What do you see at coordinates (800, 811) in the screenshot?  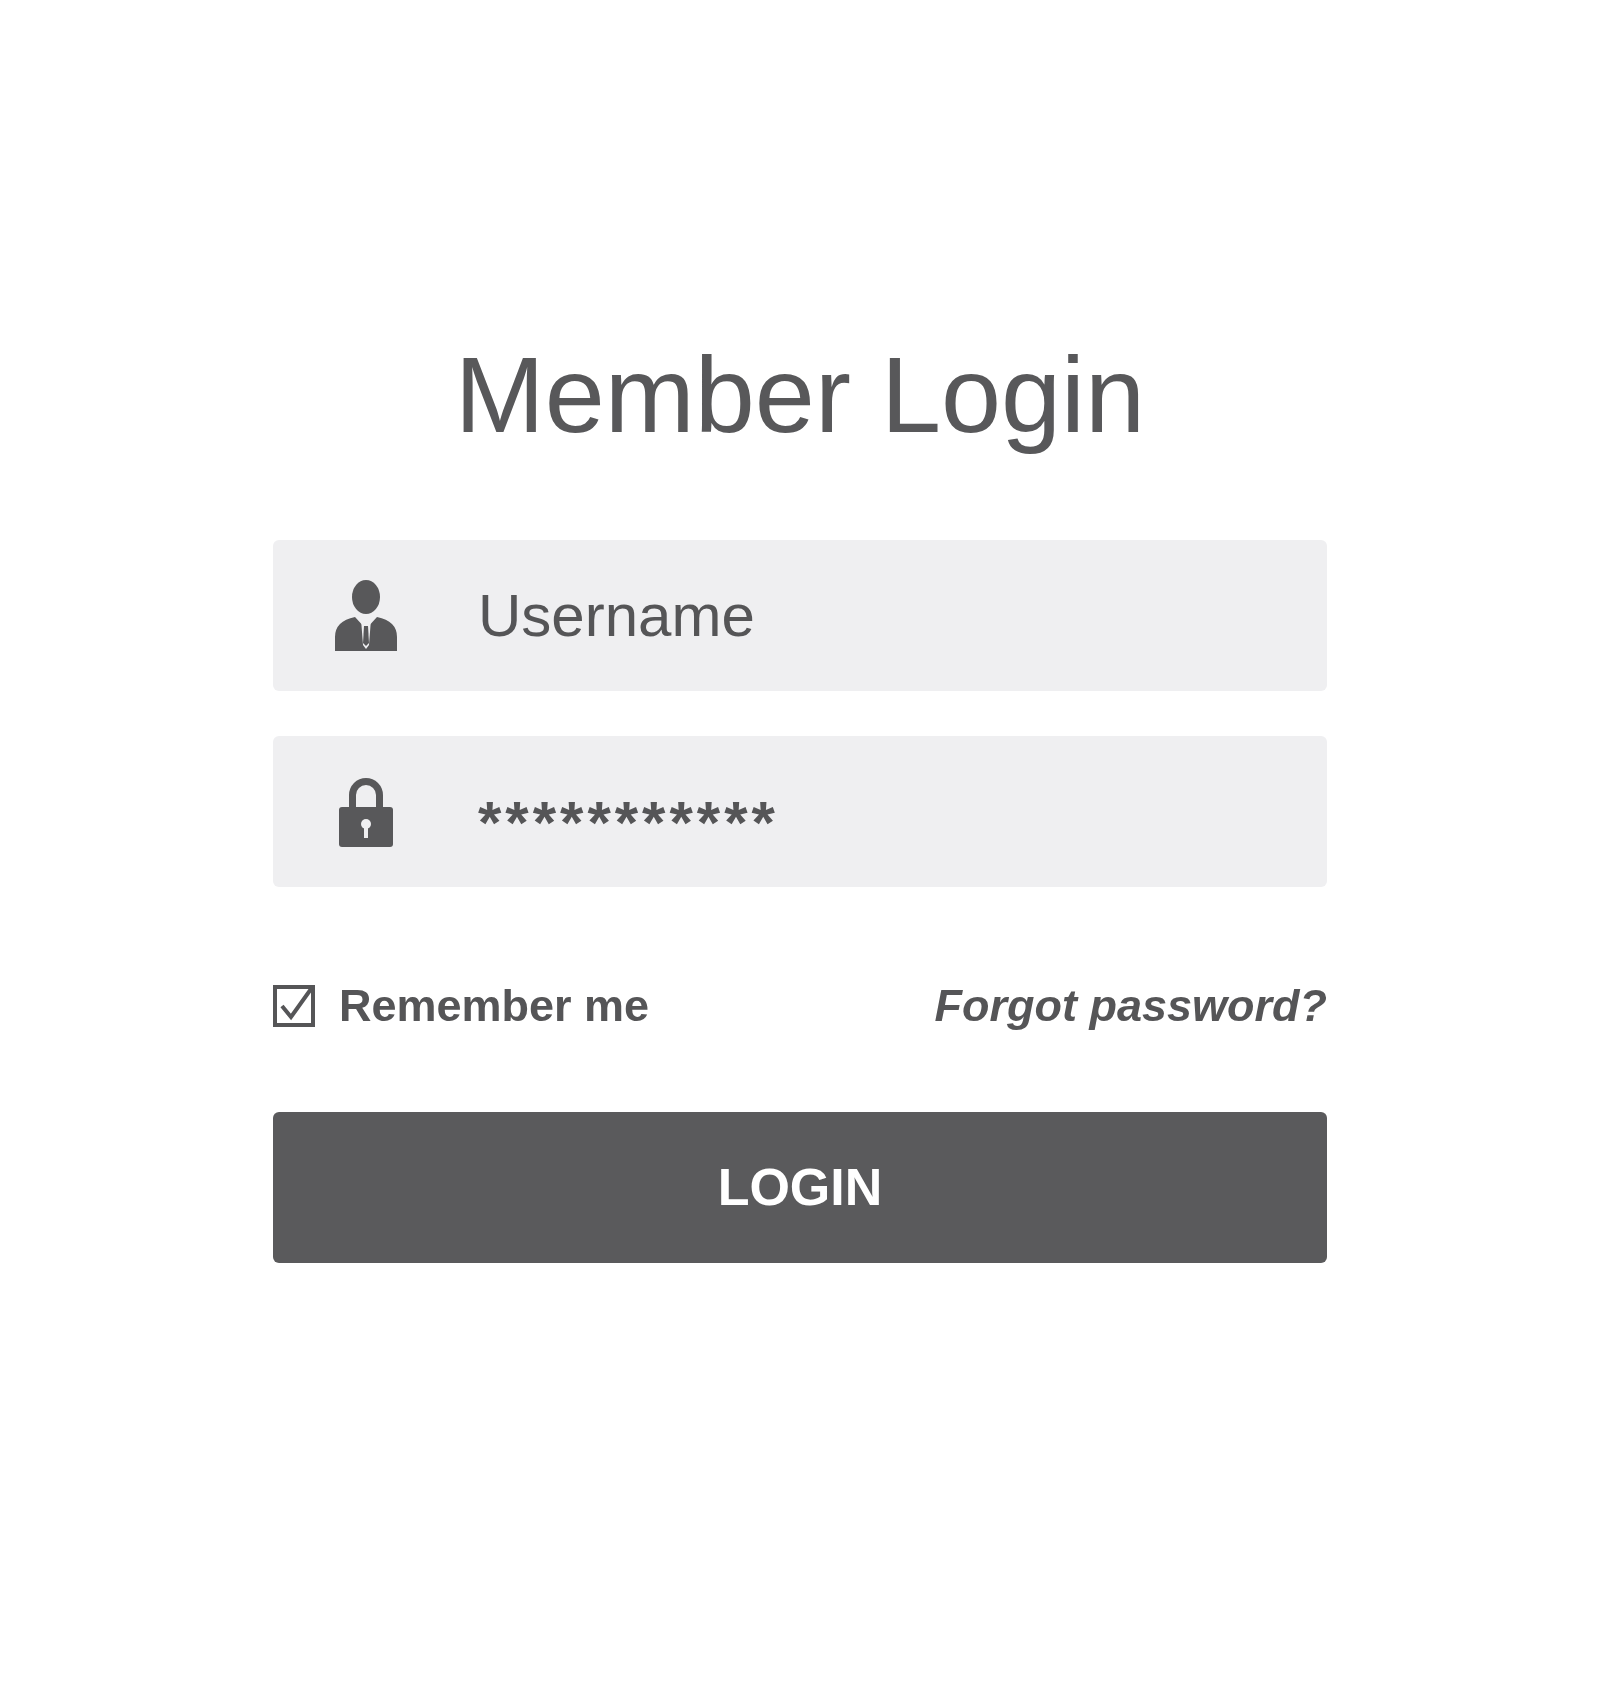 I see `password-field: ***********` at bounding box center [800, 811].